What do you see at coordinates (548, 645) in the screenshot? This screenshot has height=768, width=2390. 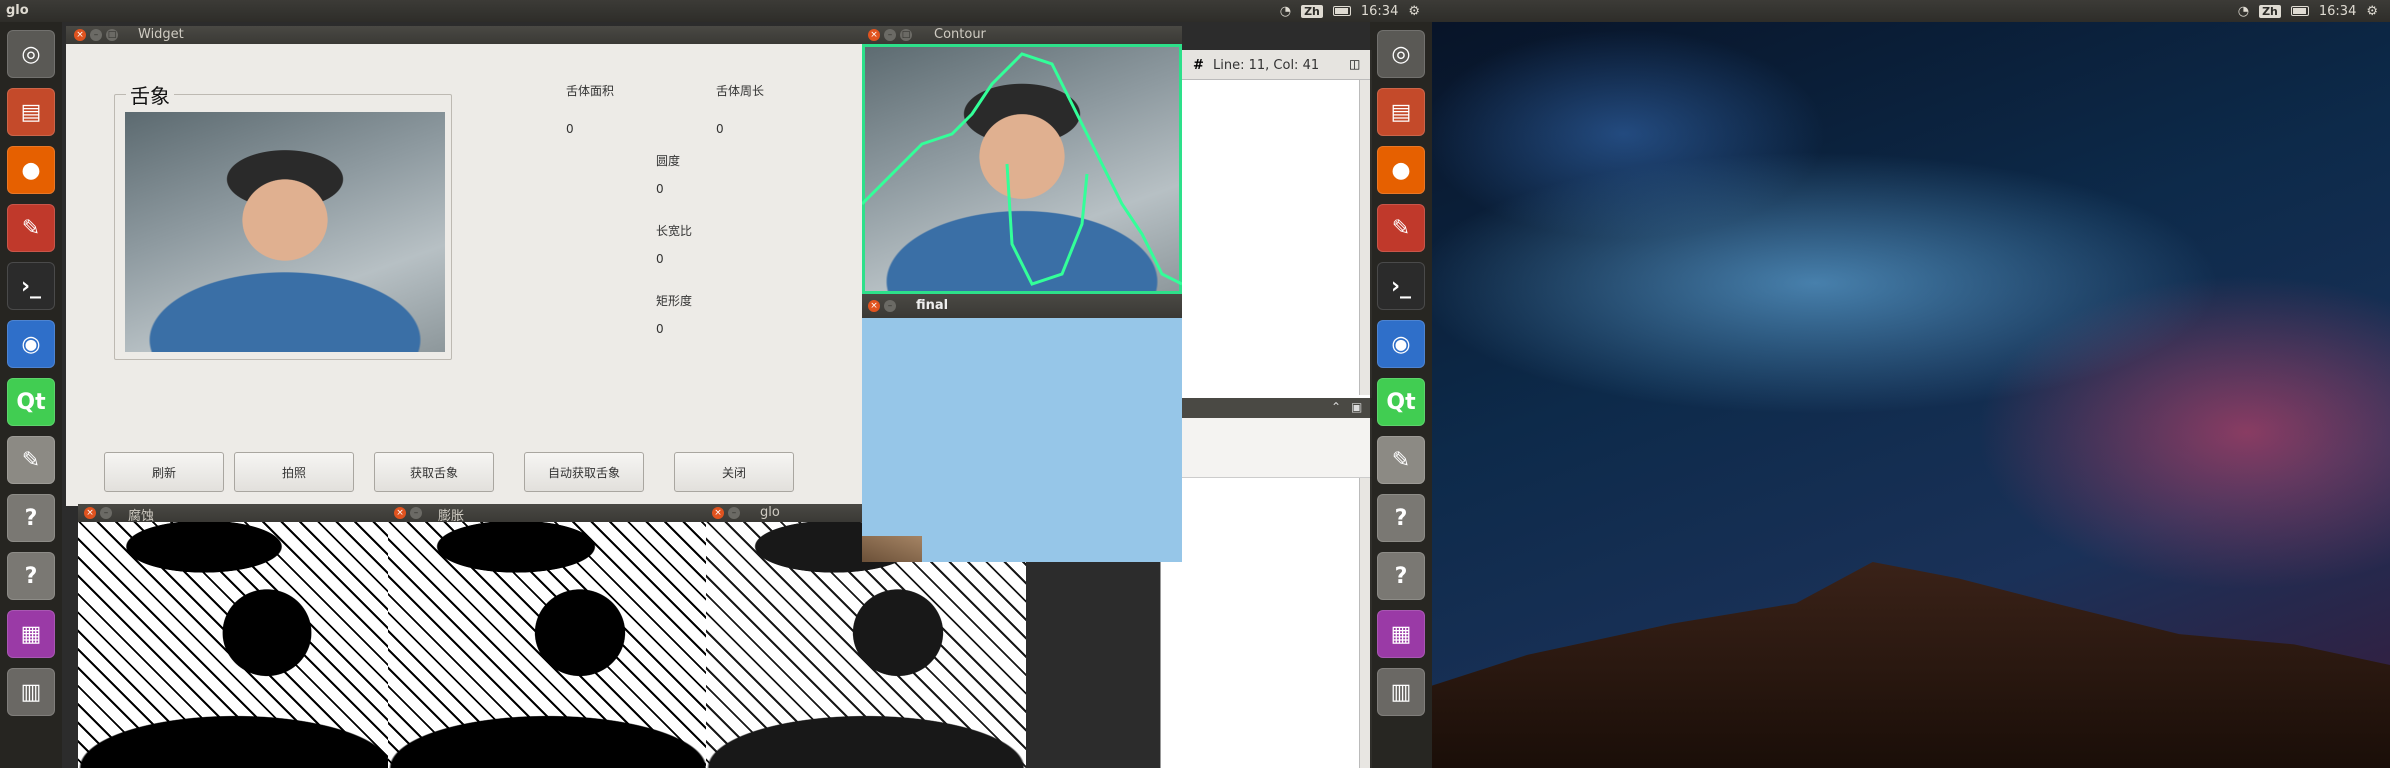 I see `dilated-image` at bounding box center [548, 645].